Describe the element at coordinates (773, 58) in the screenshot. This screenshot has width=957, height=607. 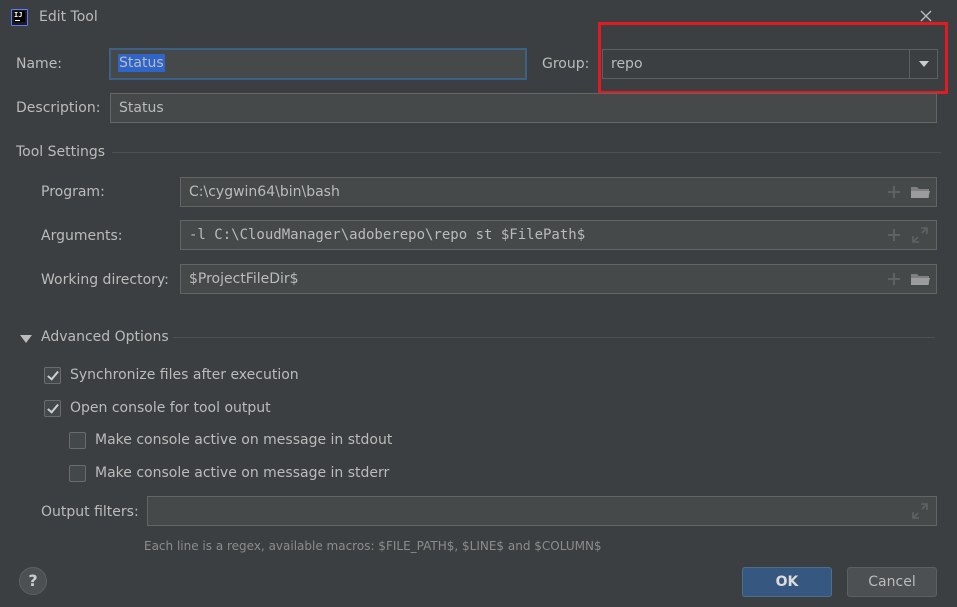
I see `highlight-annotation-box` at that location.